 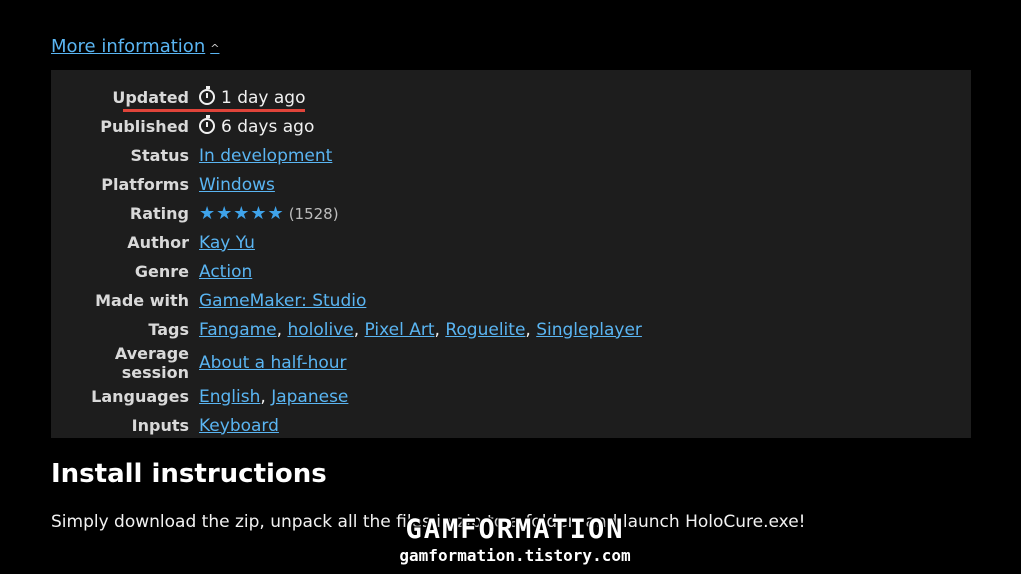 I want to click on rating-stars-icon: ★★★★★, so click(x=242, y=213).